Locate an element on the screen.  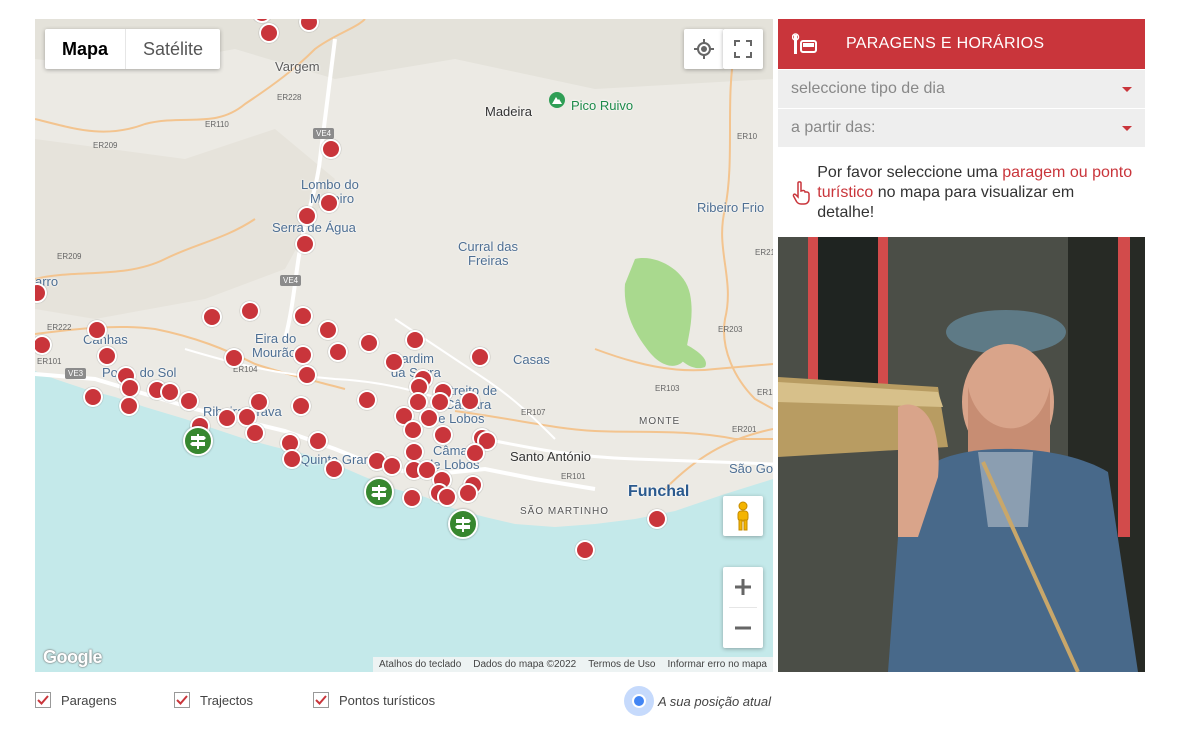
panel-header: PARAGENS E HORÁRIOS is located at coordinates (961, 44).